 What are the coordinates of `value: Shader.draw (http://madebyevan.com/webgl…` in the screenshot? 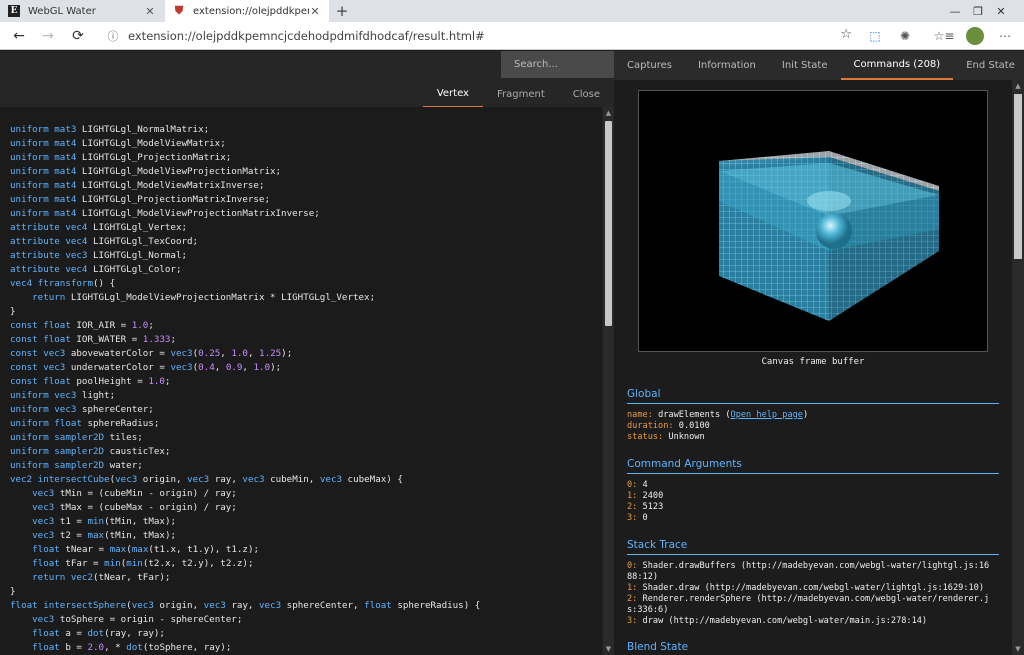 It's located at (813, 588).